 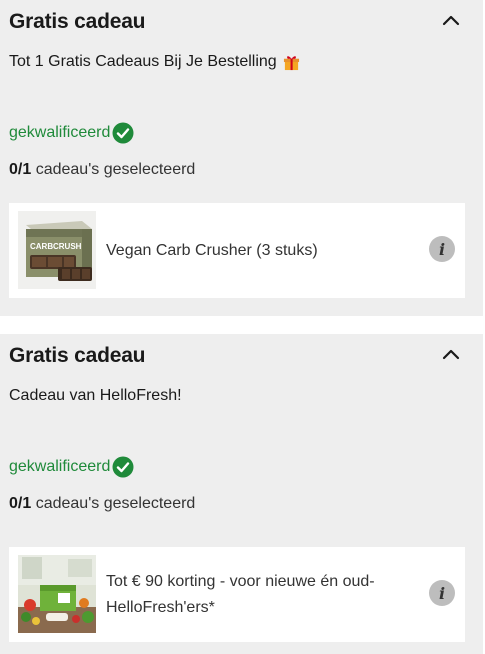 What do you see at coordinates (291, 62) in the screenshot?
I see `gift-icon` at bounding box center [291, 62].